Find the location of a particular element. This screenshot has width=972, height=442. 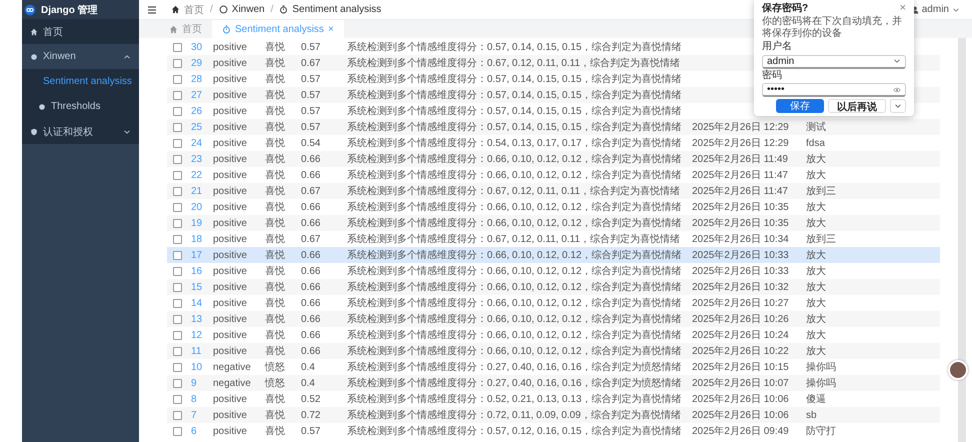

menu-item: 首页 is located at coordinates (80, 31).